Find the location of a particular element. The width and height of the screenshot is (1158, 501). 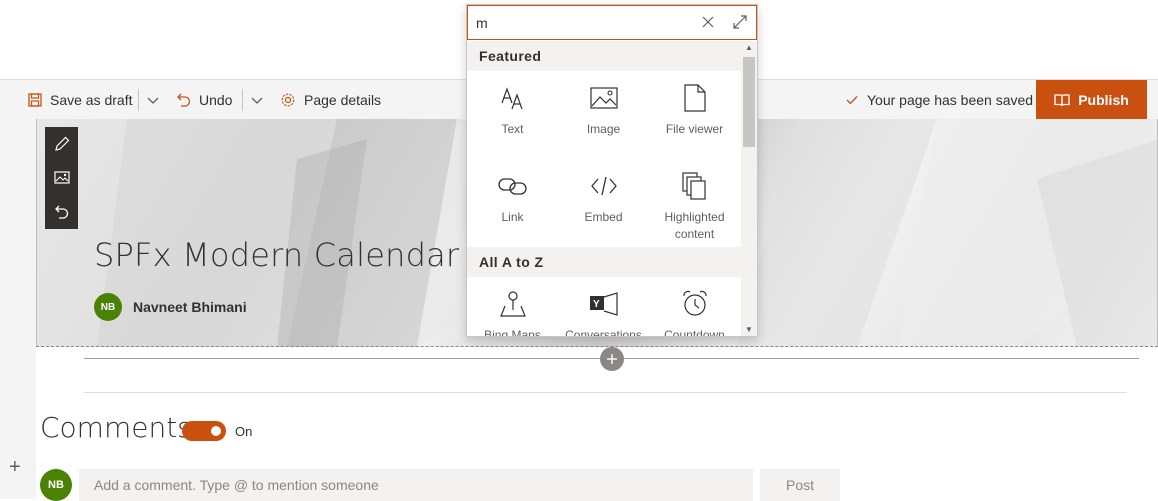

toolbox-item-label: Conversations is located at coordinates (603, 332).